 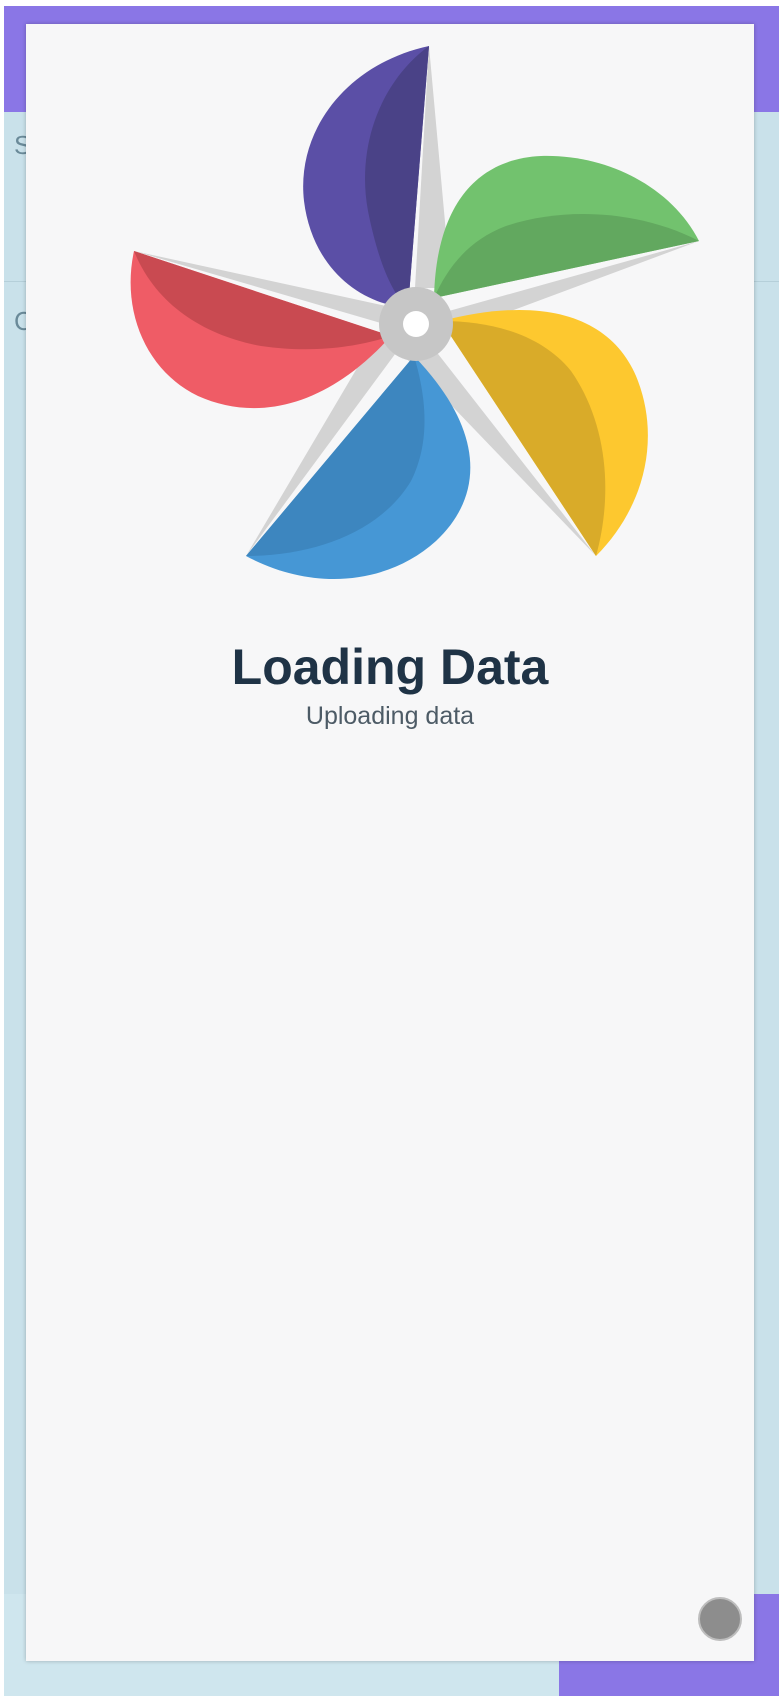 What do you see at coordinates (416, 324) in the screenshot?
I see `pinwheel-hub-center` at bounding box center [416, 324].